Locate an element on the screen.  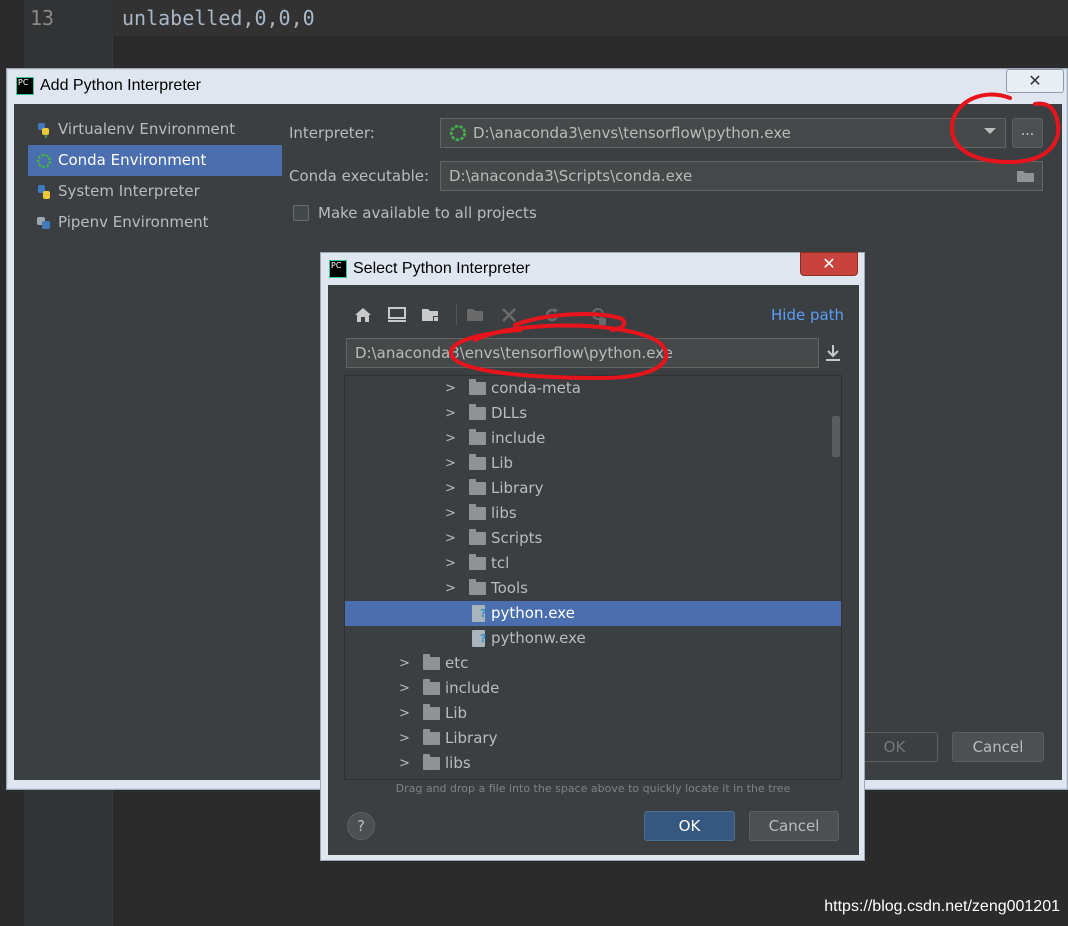
folder-open-icon is located at coordinates (1026, 176).